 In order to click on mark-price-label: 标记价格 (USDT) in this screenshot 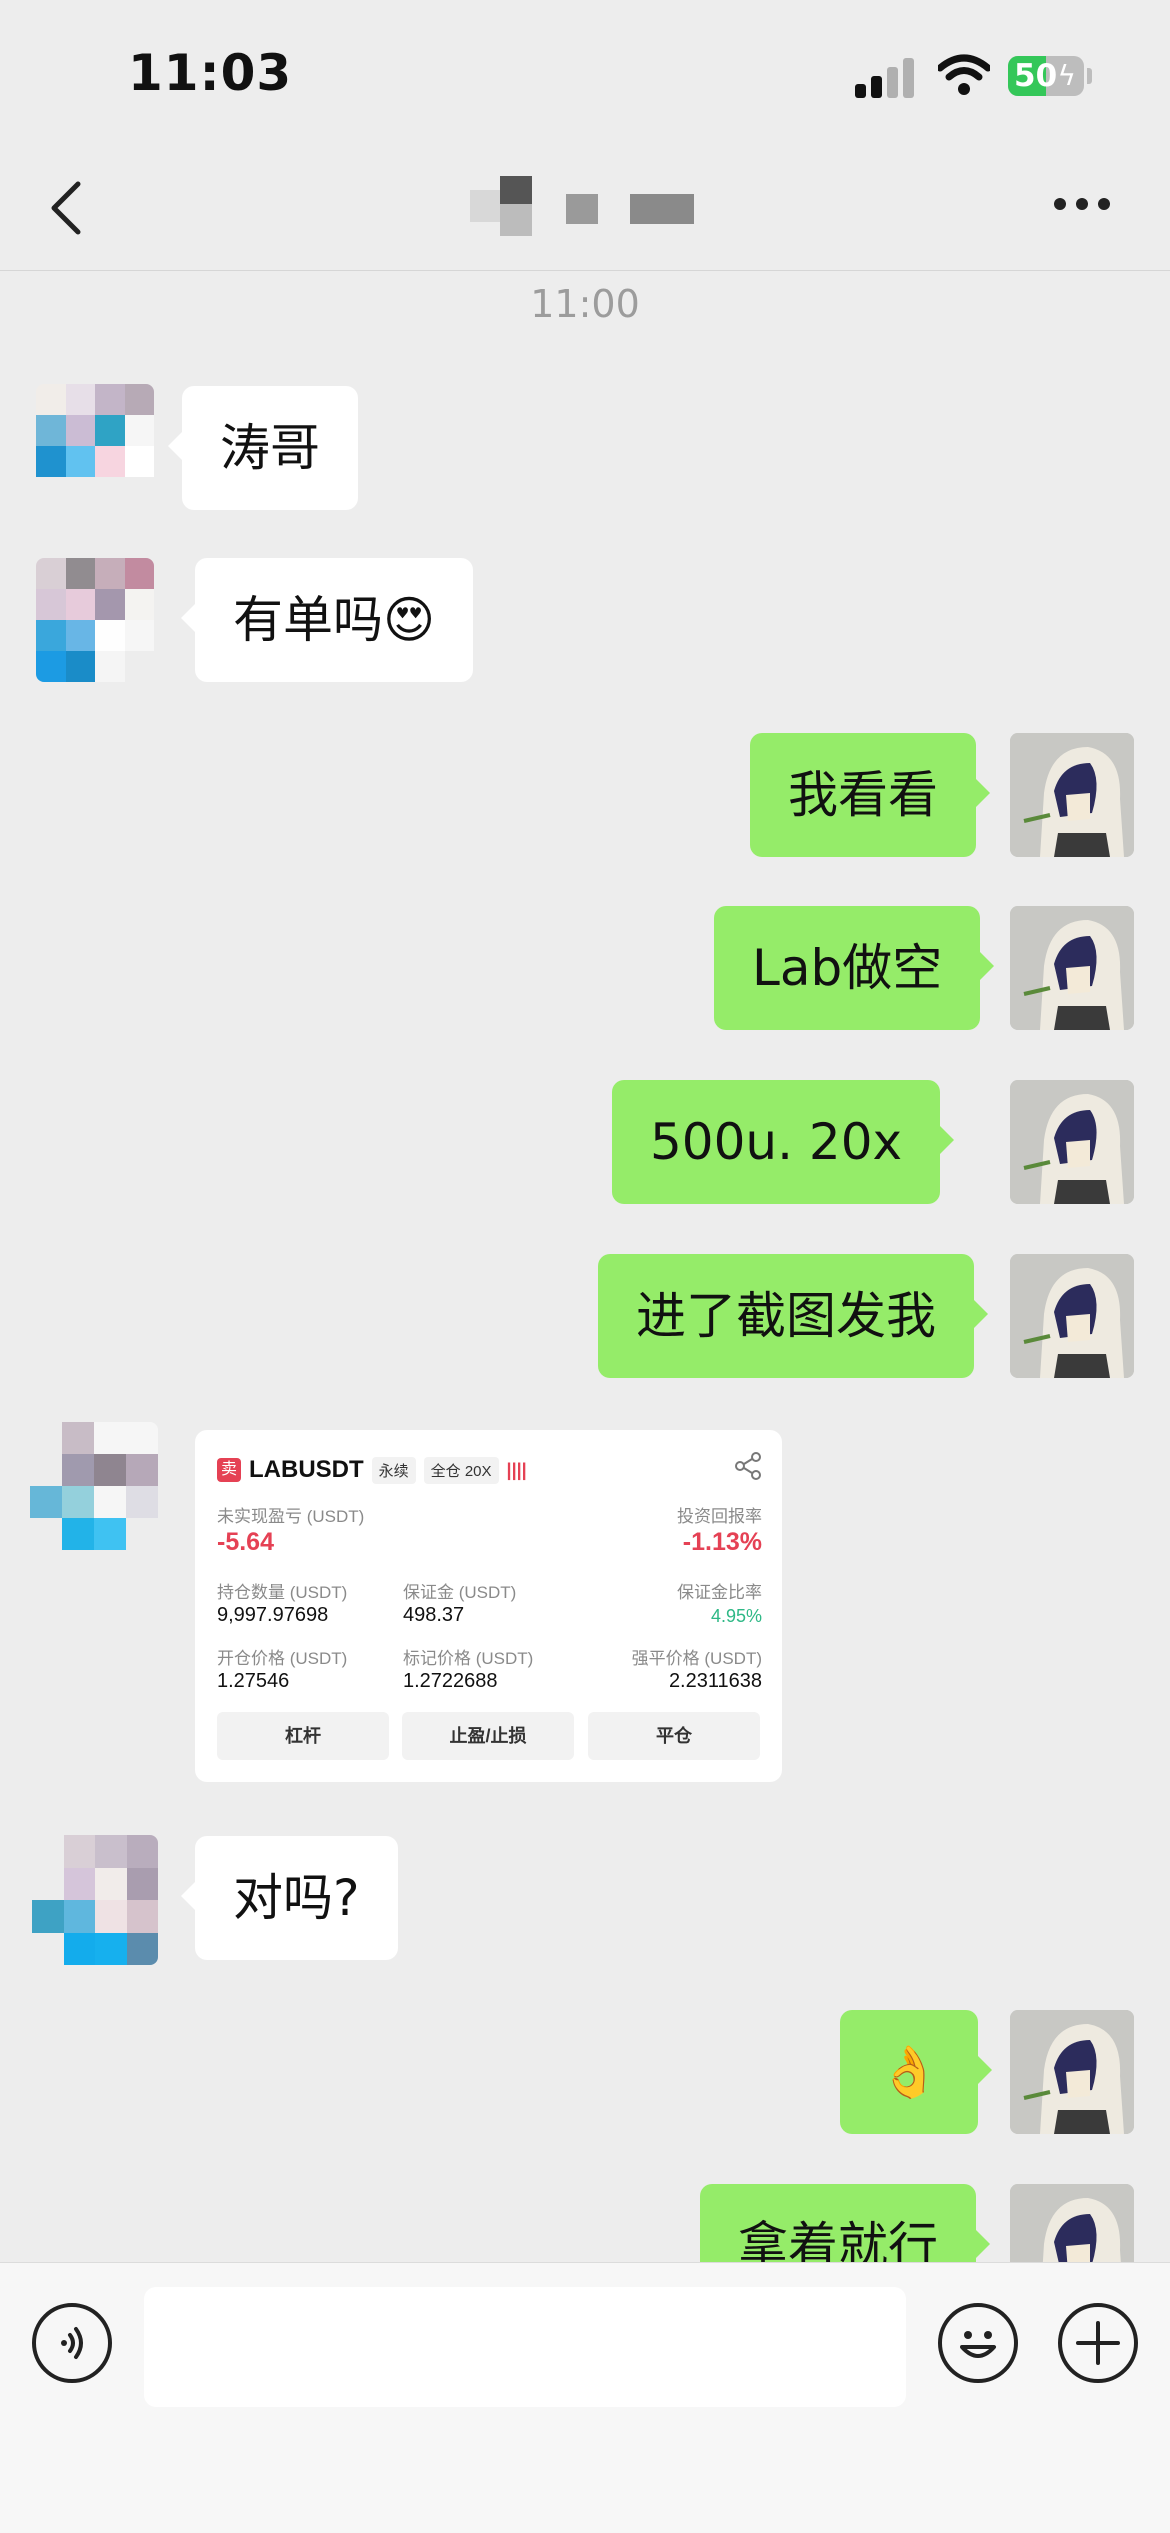, I will do `click(468, 1658)`.